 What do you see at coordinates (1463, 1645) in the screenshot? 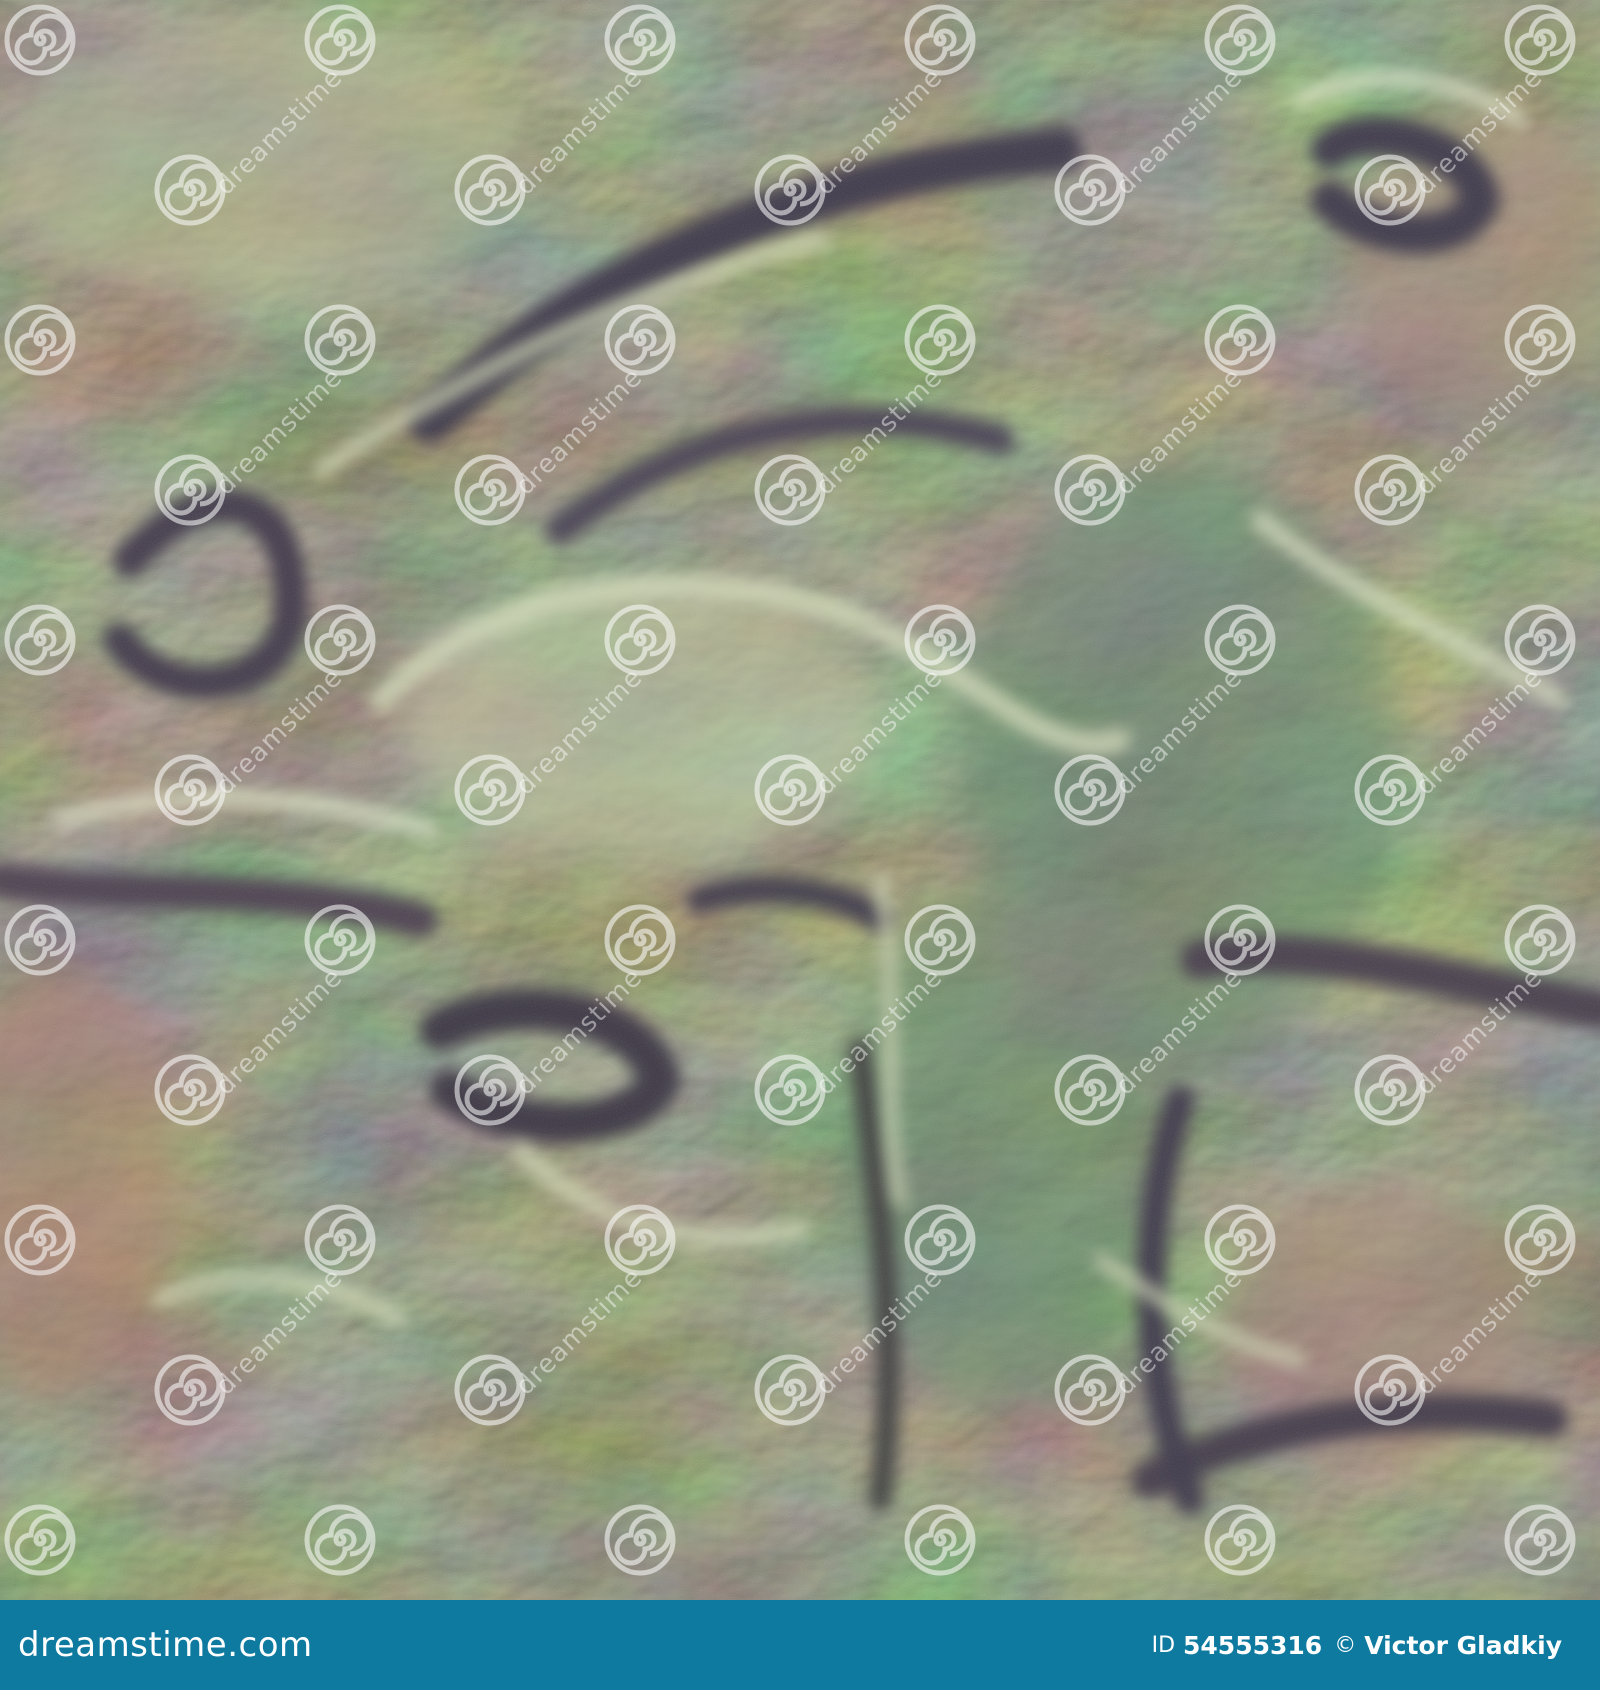
I see `author-name: Victor Gladkiy` at bounding box center [1463, 1645].